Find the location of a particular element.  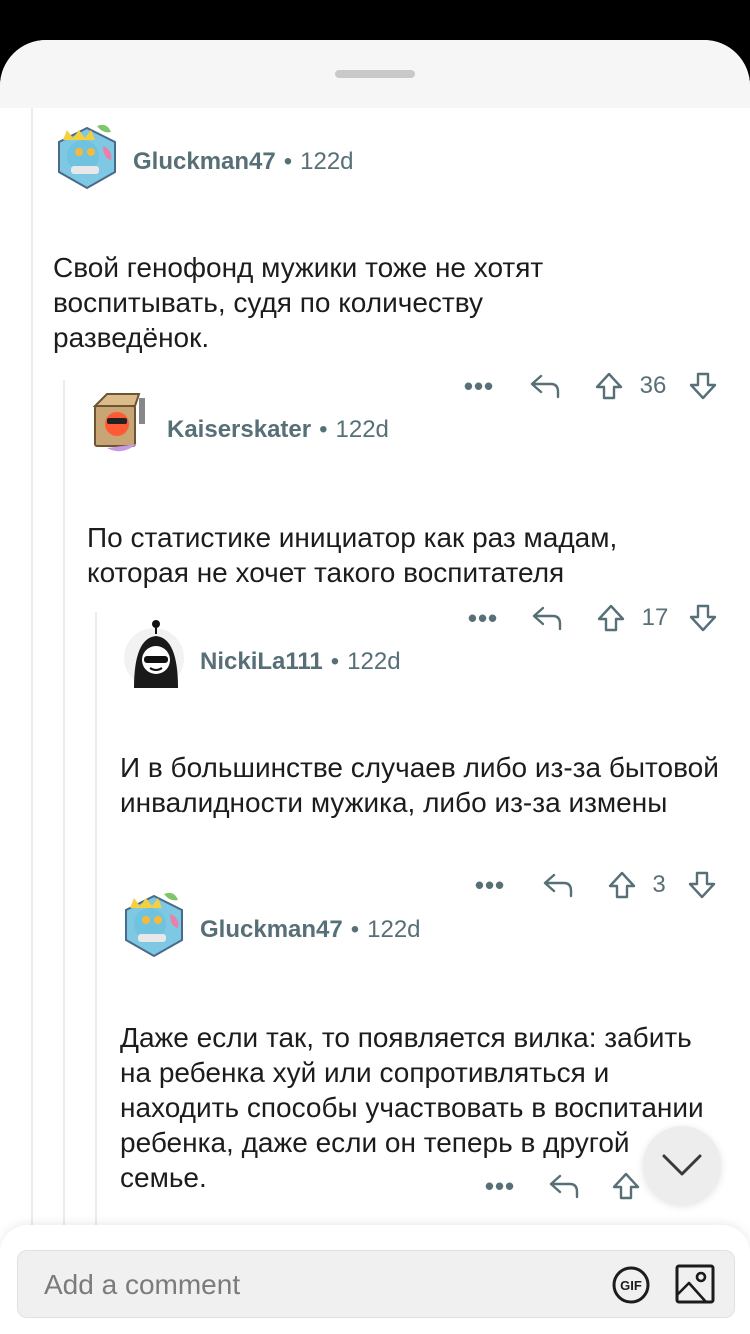

author-name: Kaiserskater is located at coordinates (239, 429).